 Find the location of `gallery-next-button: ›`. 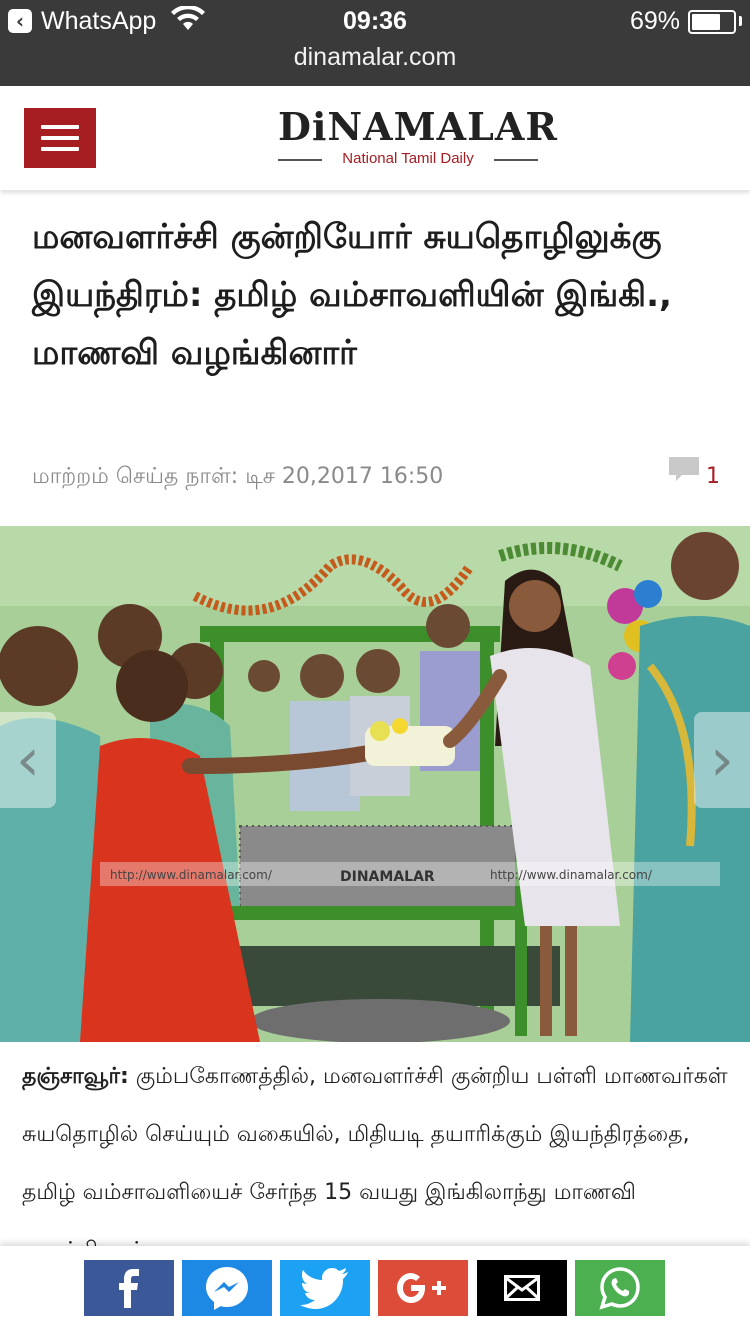

gallery-next-button: › is located at coordinates (722, 760).